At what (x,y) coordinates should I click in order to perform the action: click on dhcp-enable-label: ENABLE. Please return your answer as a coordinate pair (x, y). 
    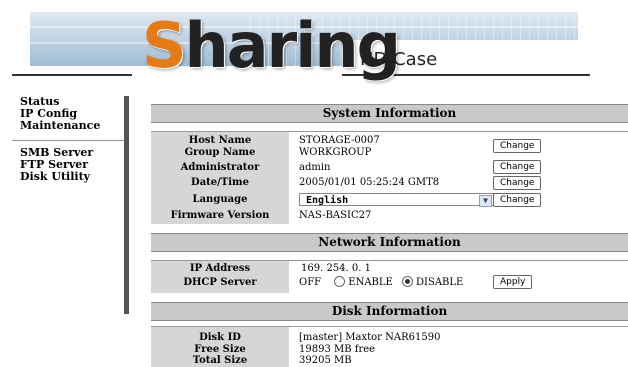
    Looking at the image, I should click on (370, 282).